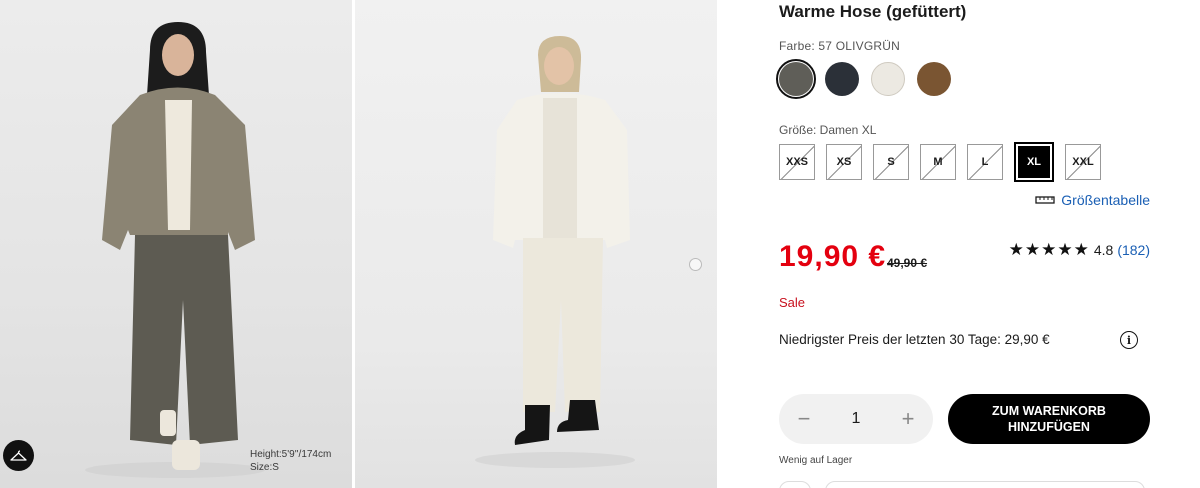 This screenshot has height=488, width=1200. What do you see at coordinates (828, 130) in the screenshot?
I see `size-label: Größe: Damen XL` at bounding box center [828, 130].